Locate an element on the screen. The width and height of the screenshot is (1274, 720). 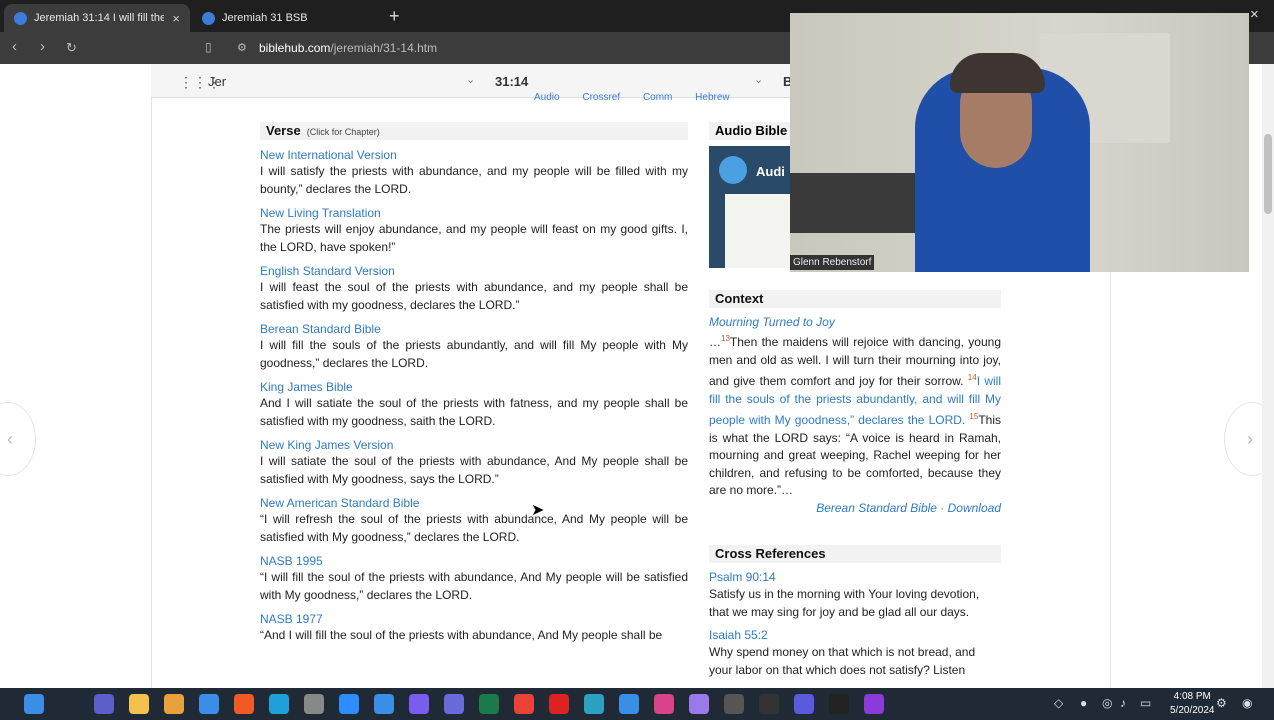
clock: 4:08 PM 5/20/2024 is located at coordinates (1192, 704).